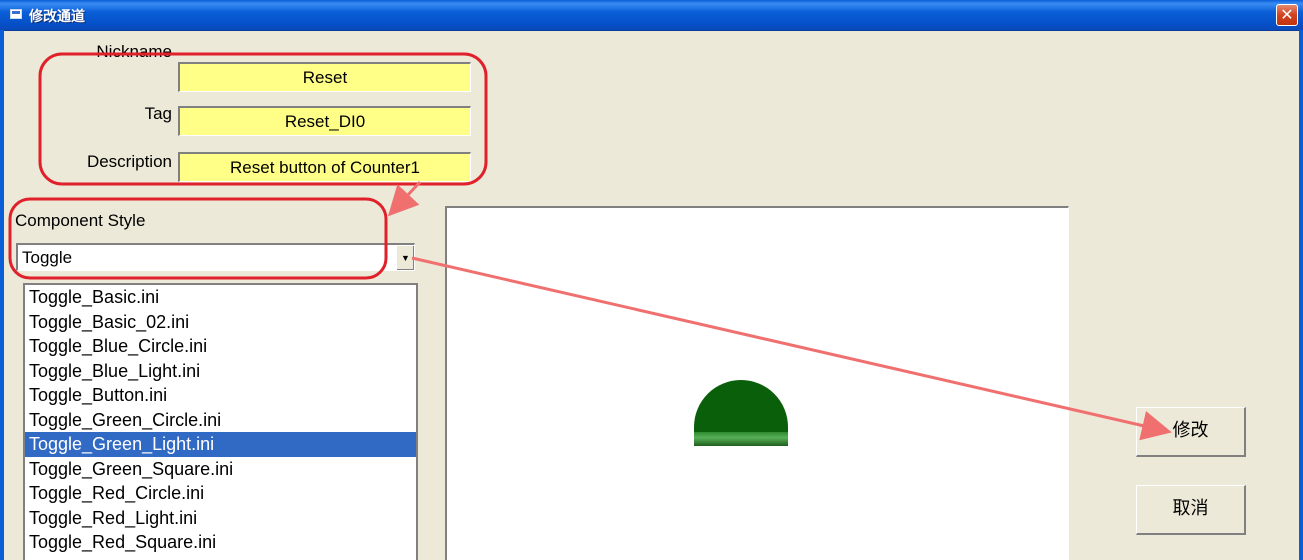 This screenshot has height=560, width=1303. Describe the element at coordinates (220, 395) in the screenshot. I see `list-item: Toggle_Button.ini` at that location.